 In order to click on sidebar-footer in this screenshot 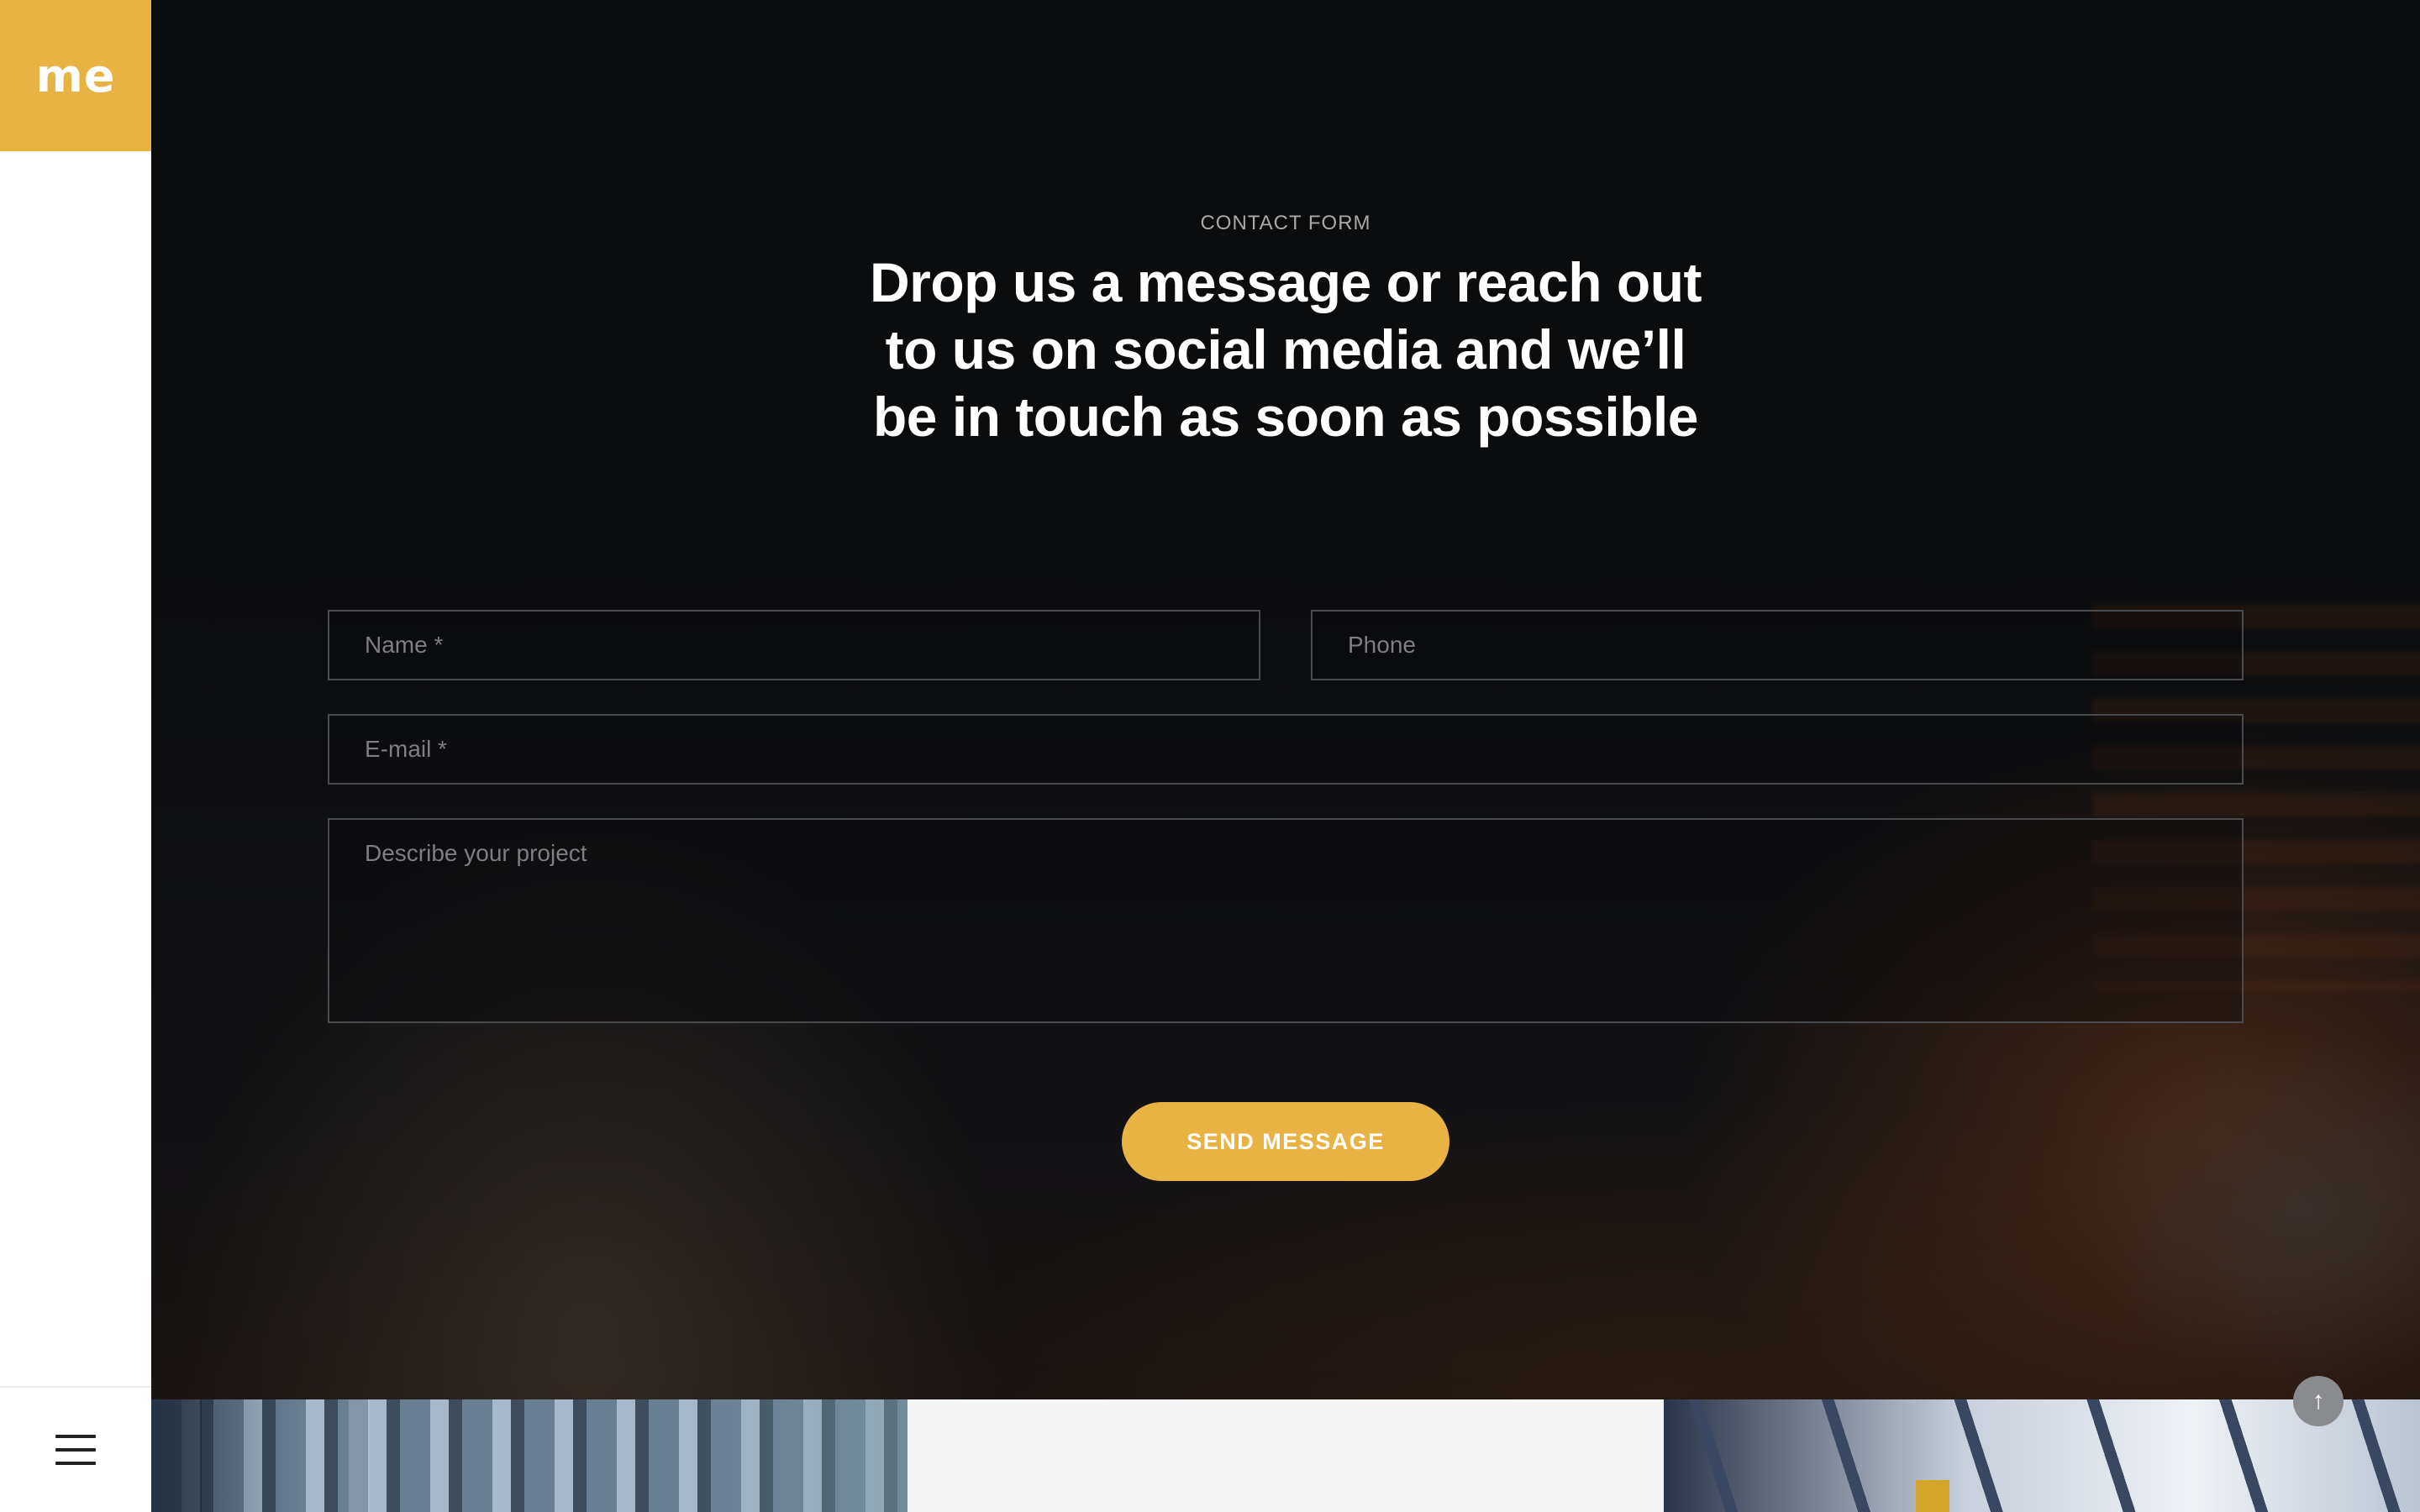, I will do `click(75, 1449)`.